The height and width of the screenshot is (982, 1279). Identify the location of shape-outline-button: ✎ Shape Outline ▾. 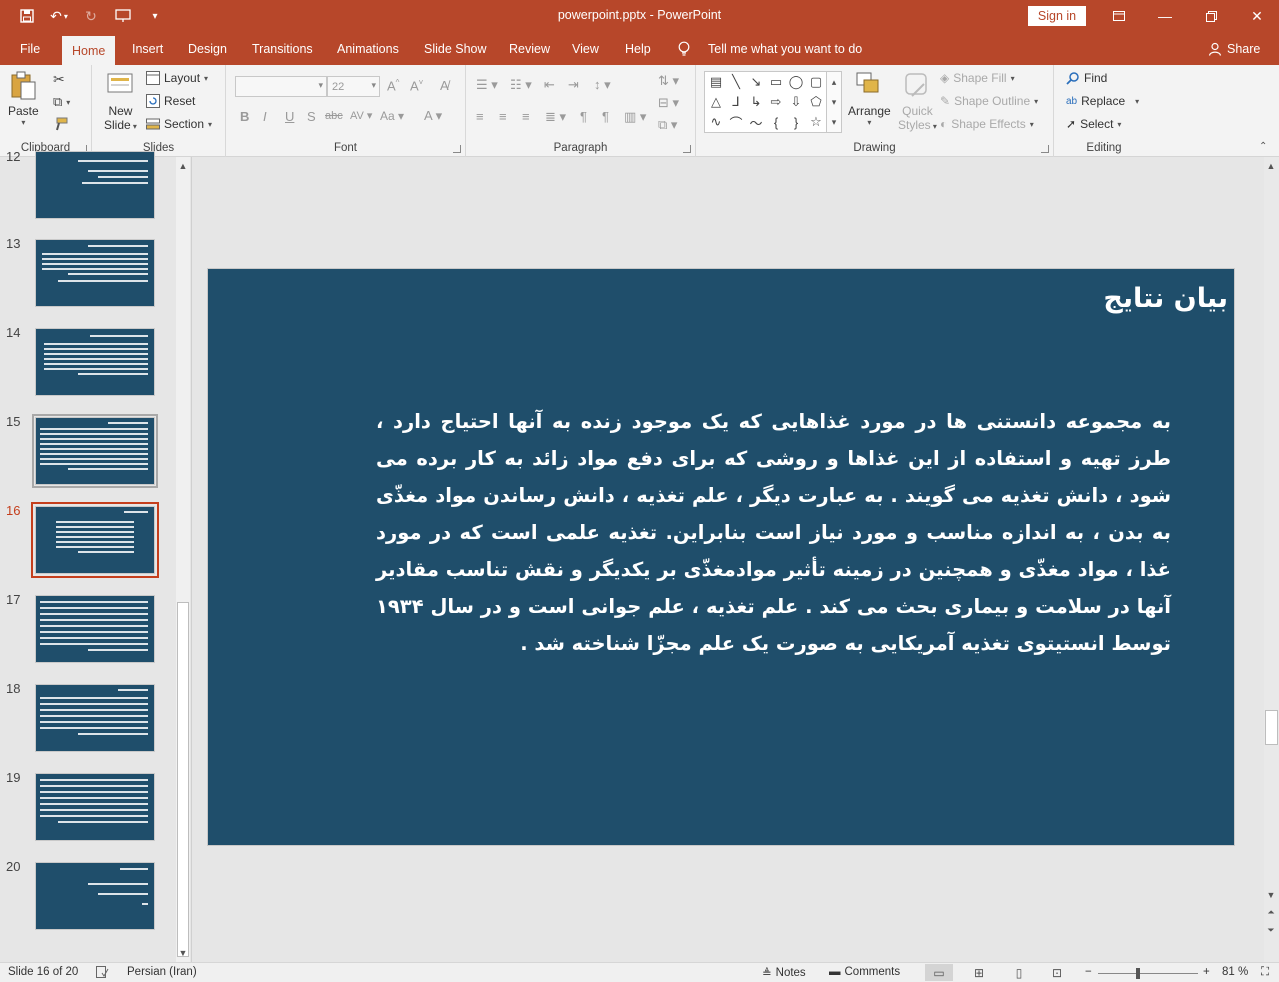
(989, 101).